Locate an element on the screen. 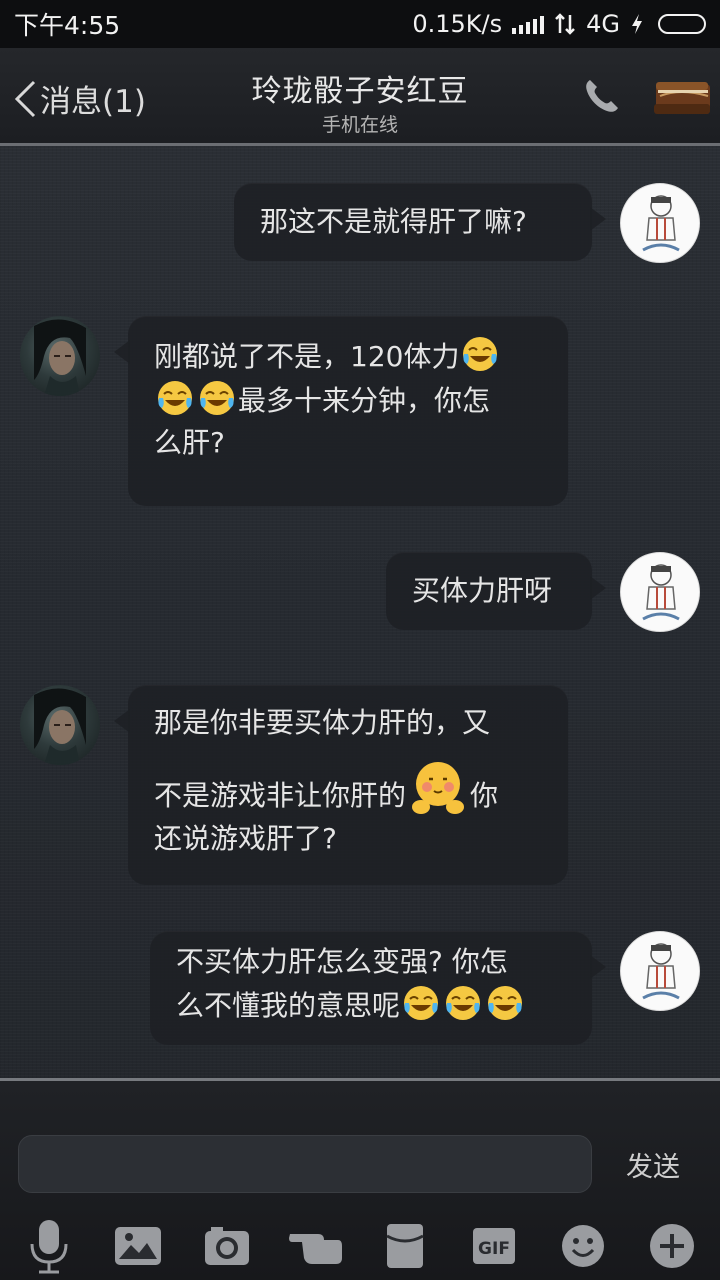 The image size is (720, 1280). message-text: 那是你非要买体力肝的，又 is located at coordinates (322, 722).